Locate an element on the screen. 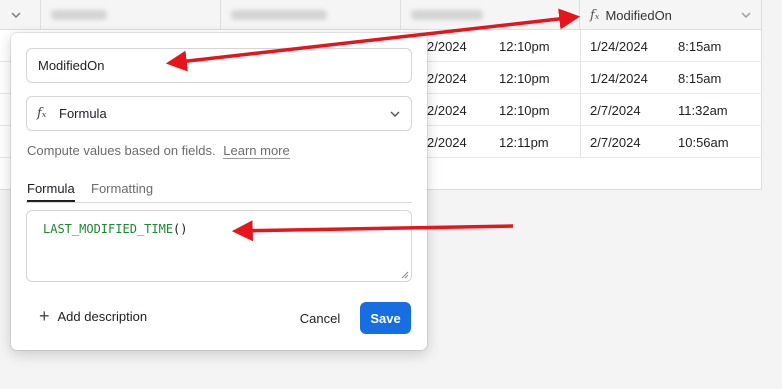  add-description-button: + Add description is located at coordinates (93, 316).